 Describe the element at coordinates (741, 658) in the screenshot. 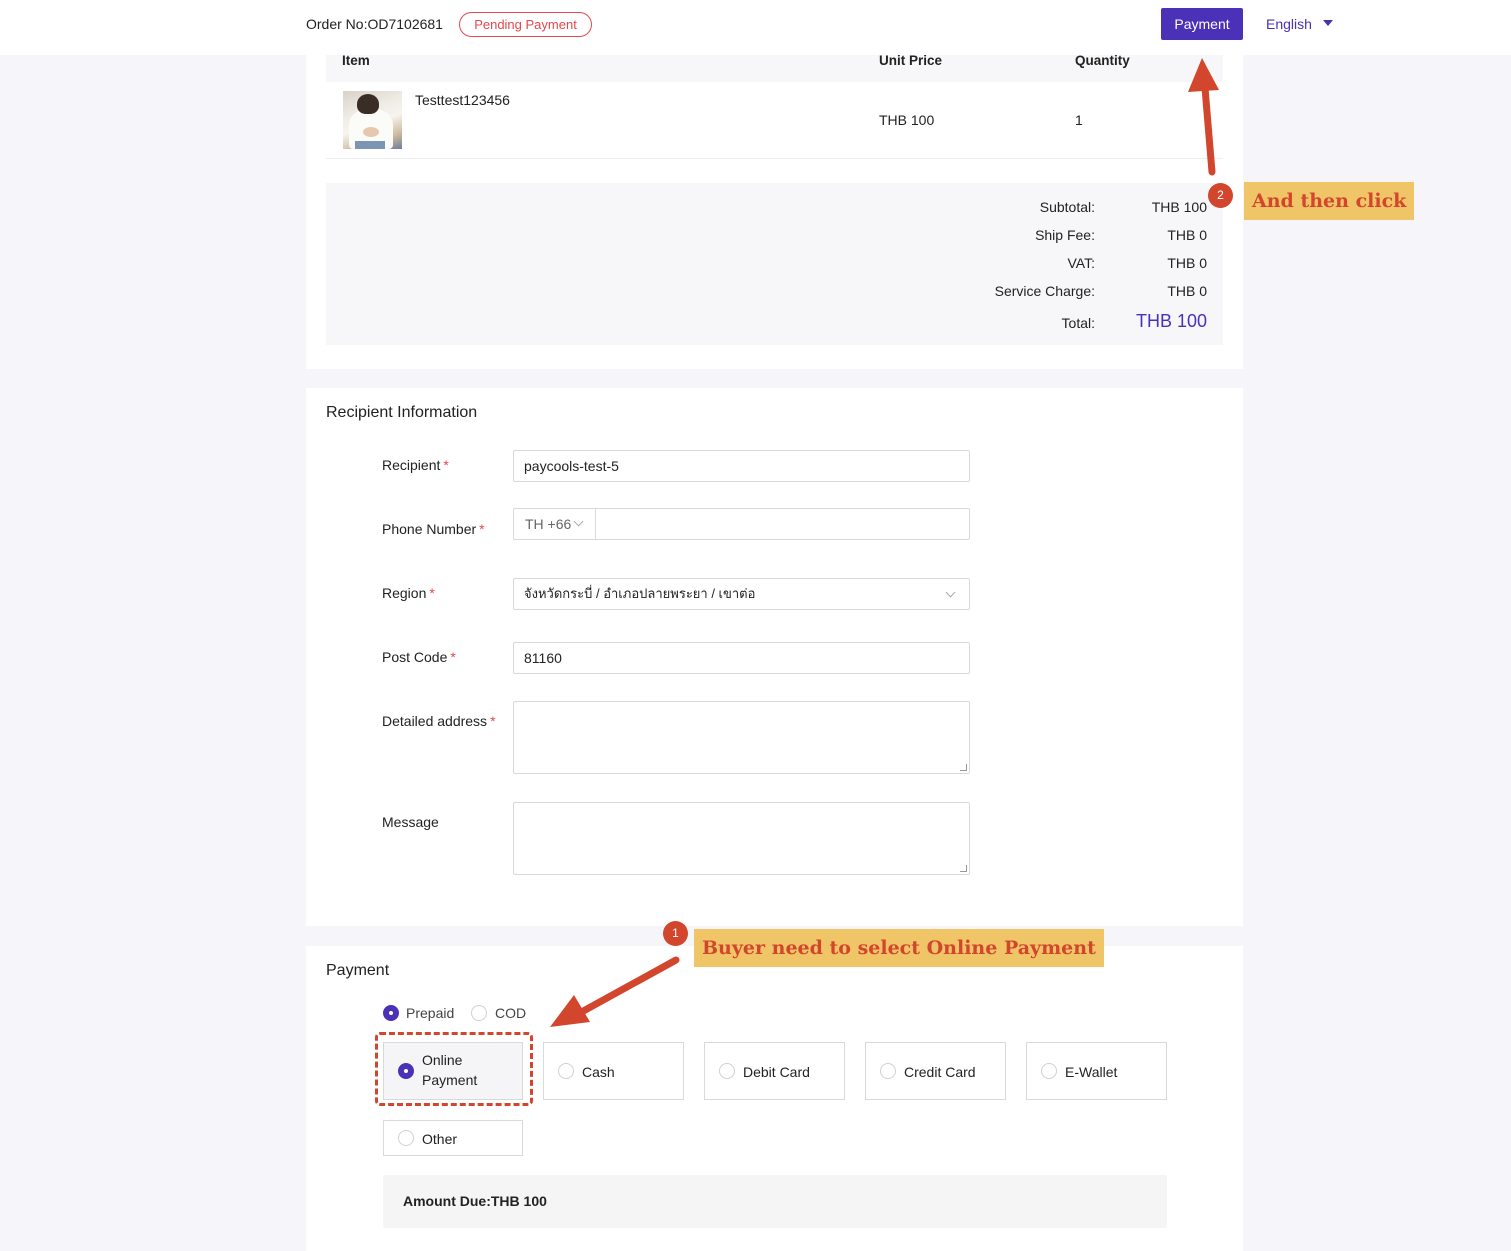

I see `postcode-input: 81160` at that location.